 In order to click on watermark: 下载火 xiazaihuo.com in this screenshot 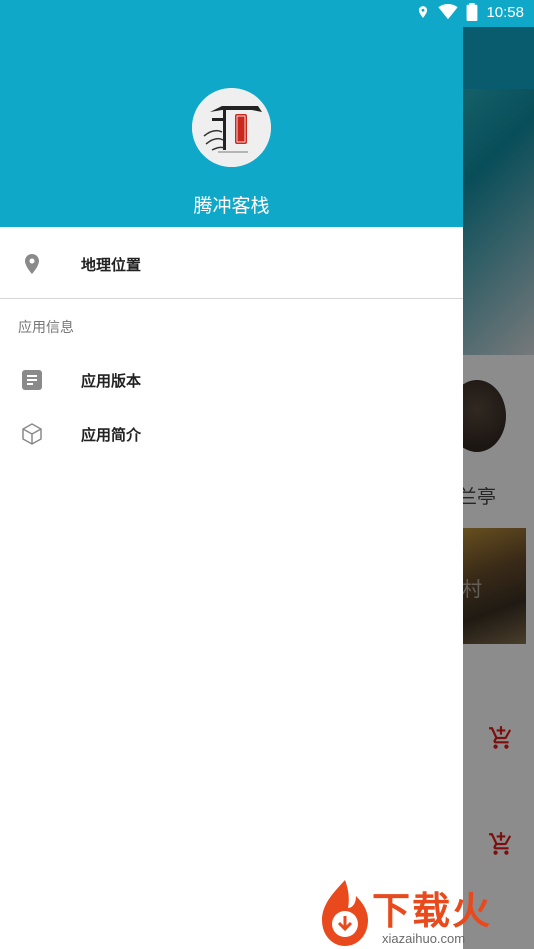, I will do `click(424, 912)`.